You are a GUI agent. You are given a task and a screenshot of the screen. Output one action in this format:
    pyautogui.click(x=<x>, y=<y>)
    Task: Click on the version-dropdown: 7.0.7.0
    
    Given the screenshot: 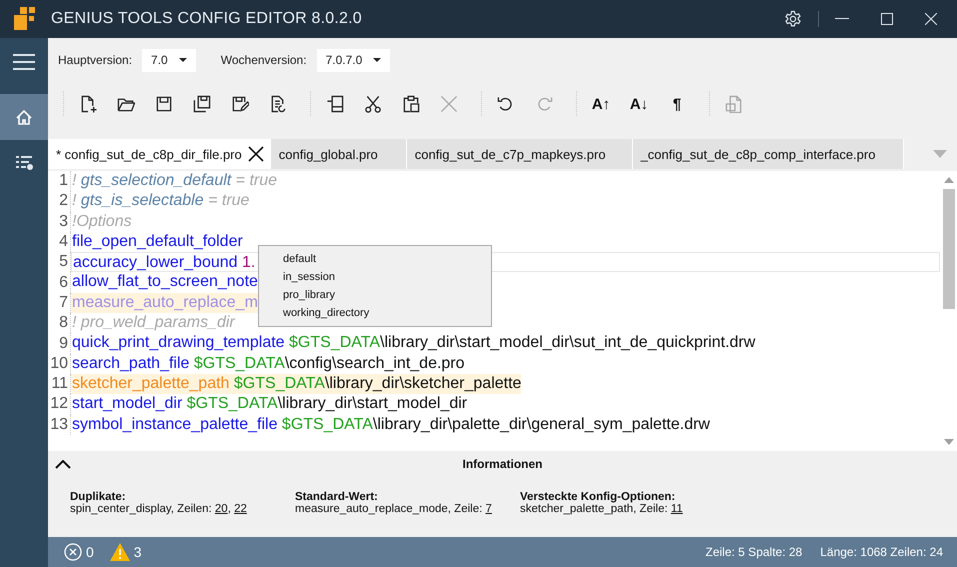 What is the action you would take?
    pyautogui.click(x=353, y=60)
    